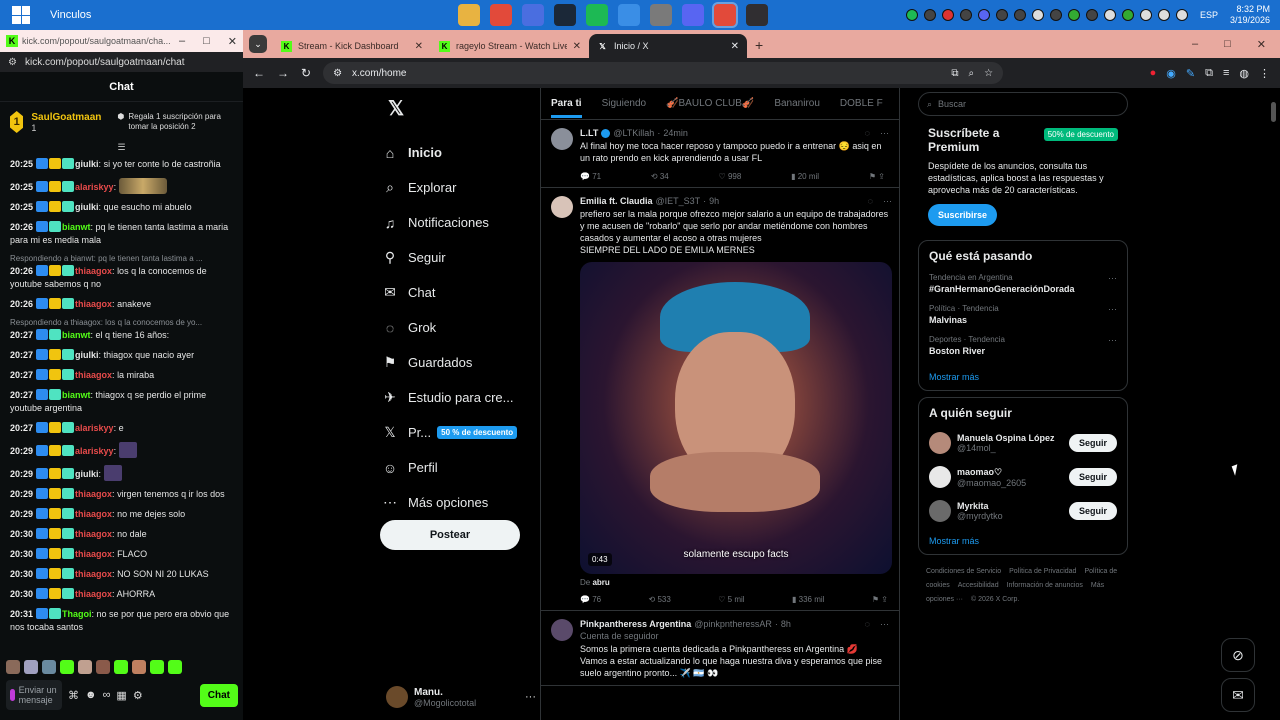 This screenshot has width=1280, height=720. What do you see at coordinates (1109, 15) in the screenshot?
I see `tray-volume-icon` at bounding box center [1109, 15].